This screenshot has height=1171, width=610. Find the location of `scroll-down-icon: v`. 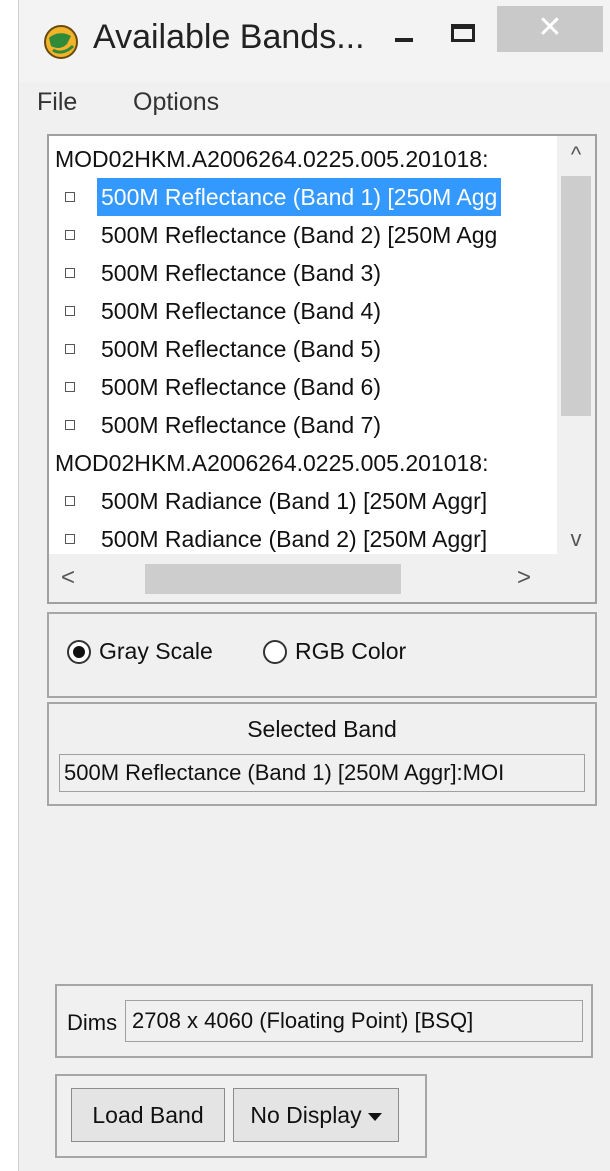

scroll-down-icon: v is located at coordinates (576, 539).